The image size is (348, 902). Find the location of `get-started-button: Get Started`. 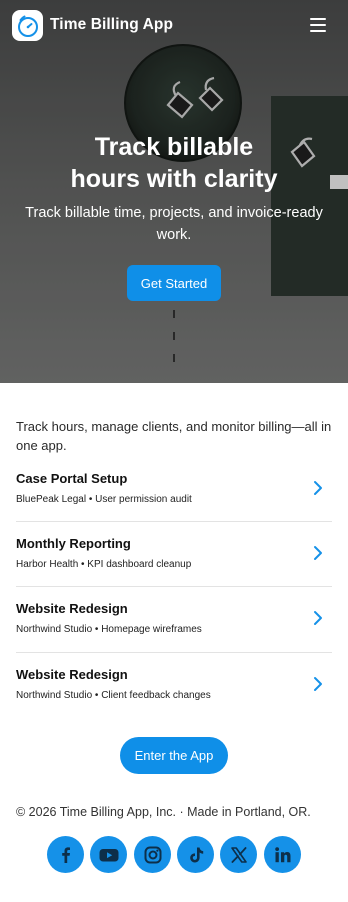

get-started-button: Get Started is located at coordinates (174, 283).